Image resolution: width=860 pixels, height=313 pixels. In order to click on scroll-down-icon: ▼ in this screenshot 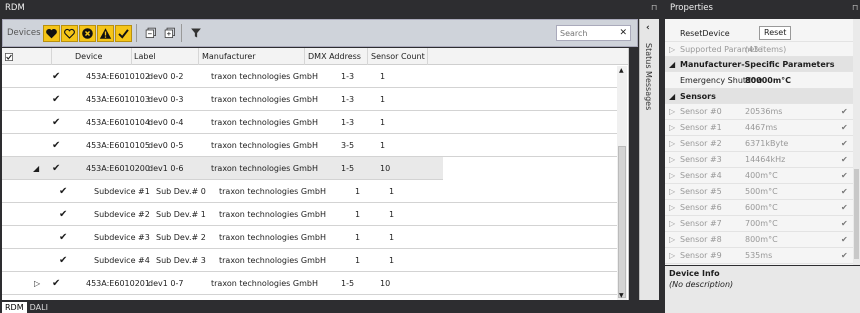, I will do `click(621, 295)`.